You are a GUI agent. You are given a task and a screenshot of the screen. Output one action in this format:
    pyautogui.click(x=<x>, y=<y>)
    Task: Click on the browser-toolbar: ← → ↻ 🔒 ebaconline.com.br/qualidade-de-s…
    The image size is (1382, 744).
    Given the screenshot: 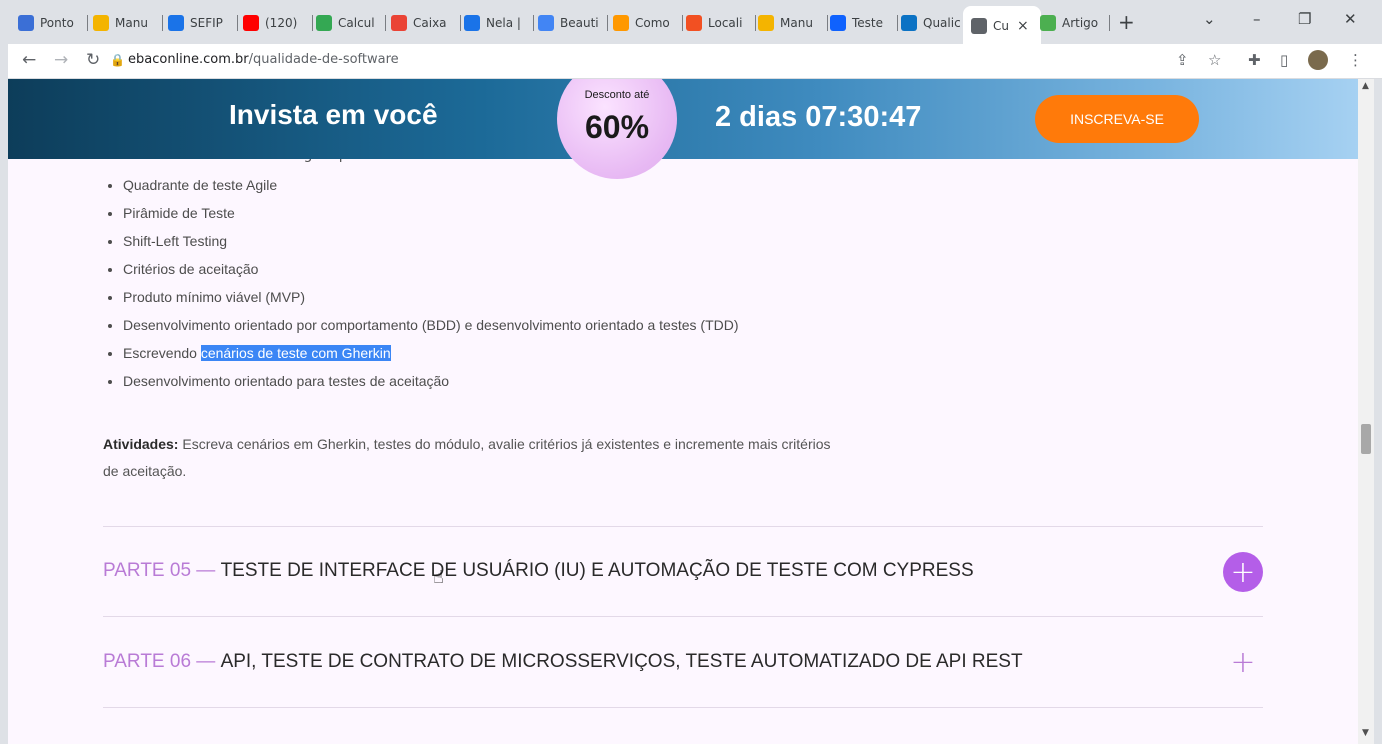 What is the action you would take?
    pyautogui.click(x=695, y=61)
    